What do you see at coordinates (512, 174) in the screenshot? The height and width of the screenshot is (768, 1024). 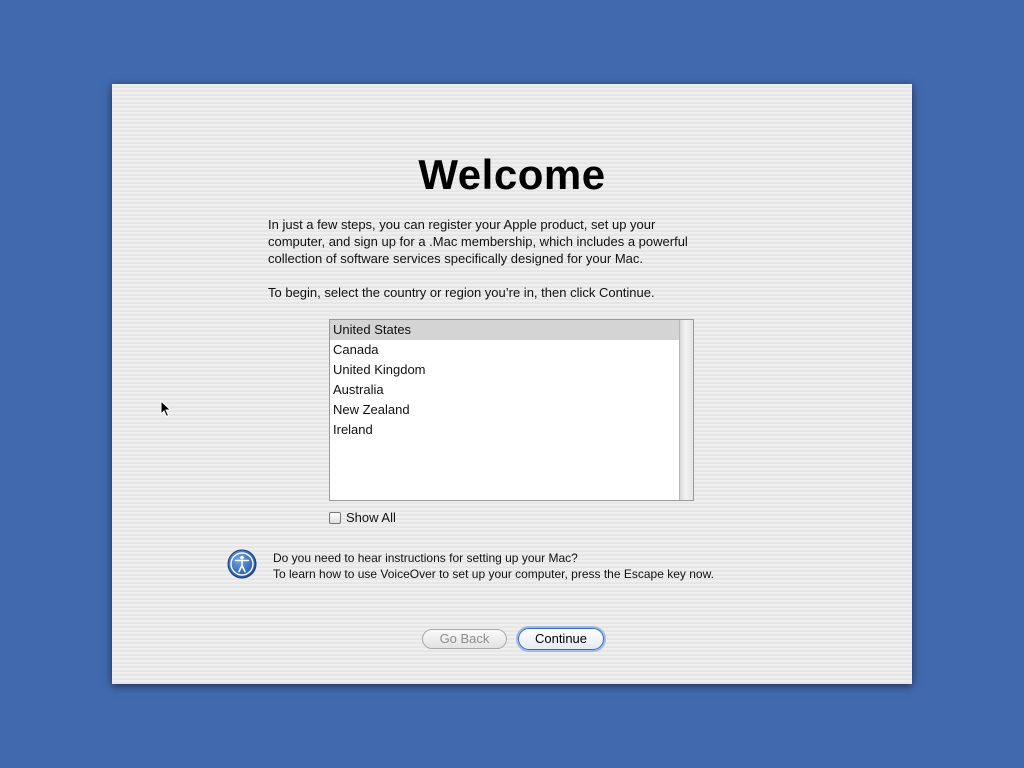 I see `page-title: Welcome` at bounding box center [512, 174].